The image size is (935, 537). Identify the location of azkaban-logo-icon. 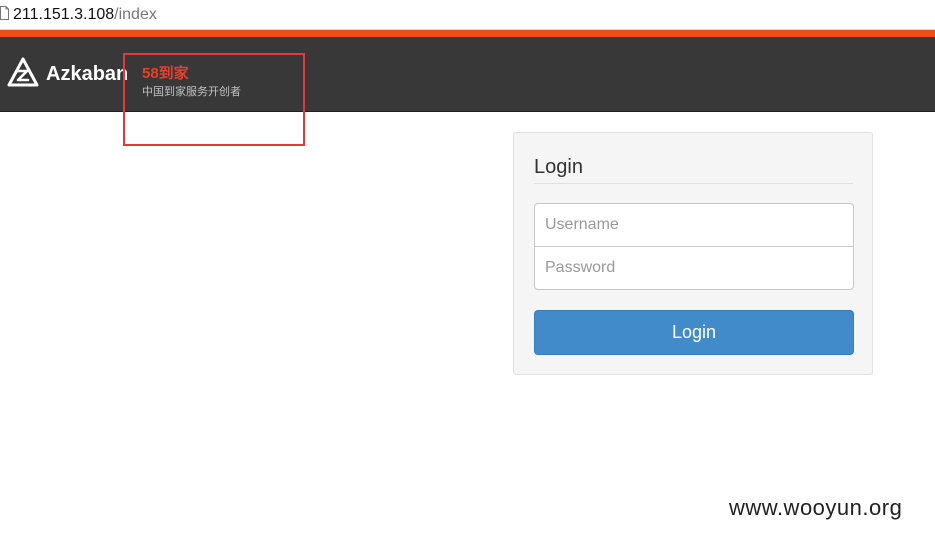
(23, 73).